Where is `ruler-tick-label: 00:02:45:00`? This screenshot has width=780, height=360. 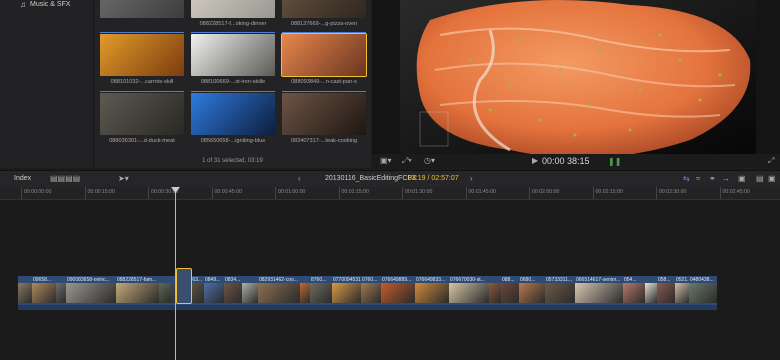 ruler-tick-label: 00:02:45:00 is located at coordinates (736, 192).